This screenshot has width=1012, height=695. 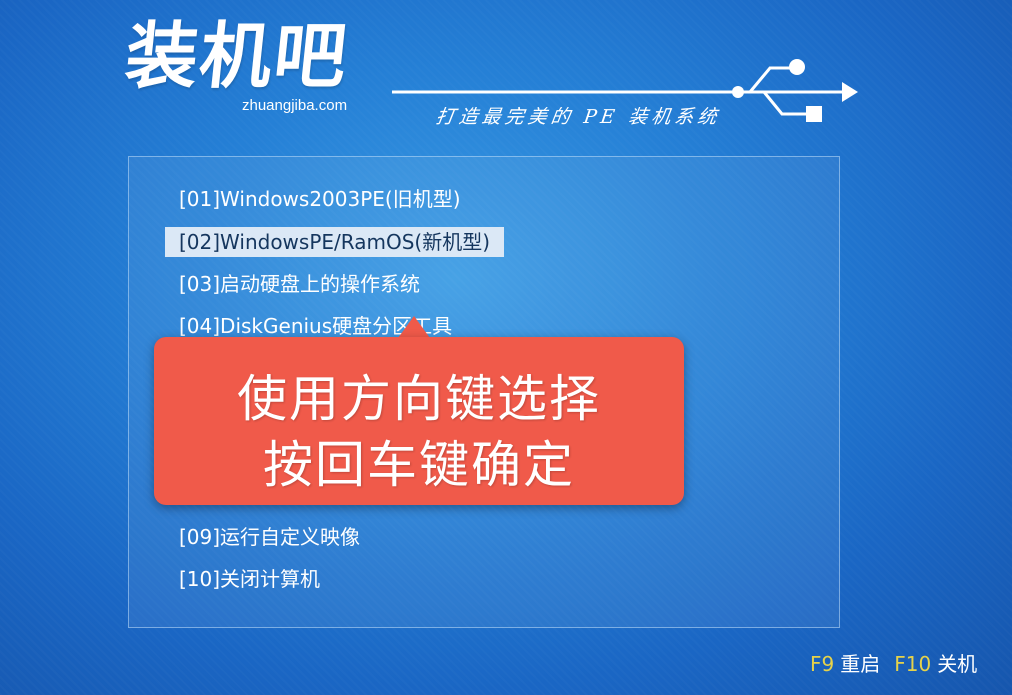 I want to click on callout-pointer, so click(x=414, y=327).